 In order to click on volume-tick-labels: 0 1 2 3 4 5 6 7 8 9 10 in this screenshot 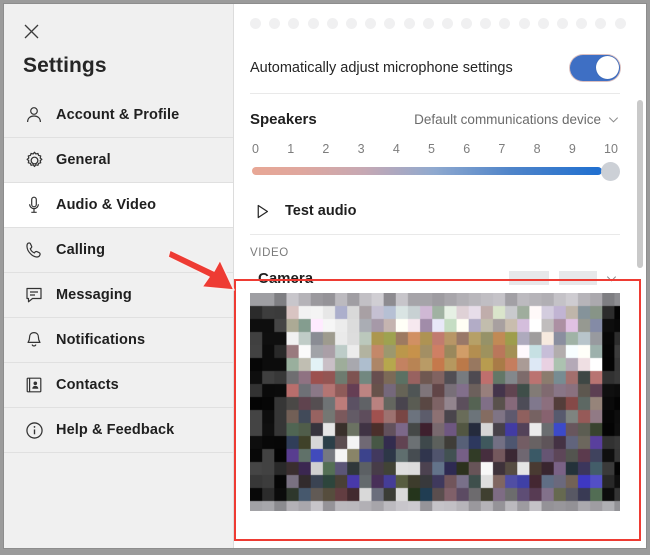, I will do `click(435, 149)`.